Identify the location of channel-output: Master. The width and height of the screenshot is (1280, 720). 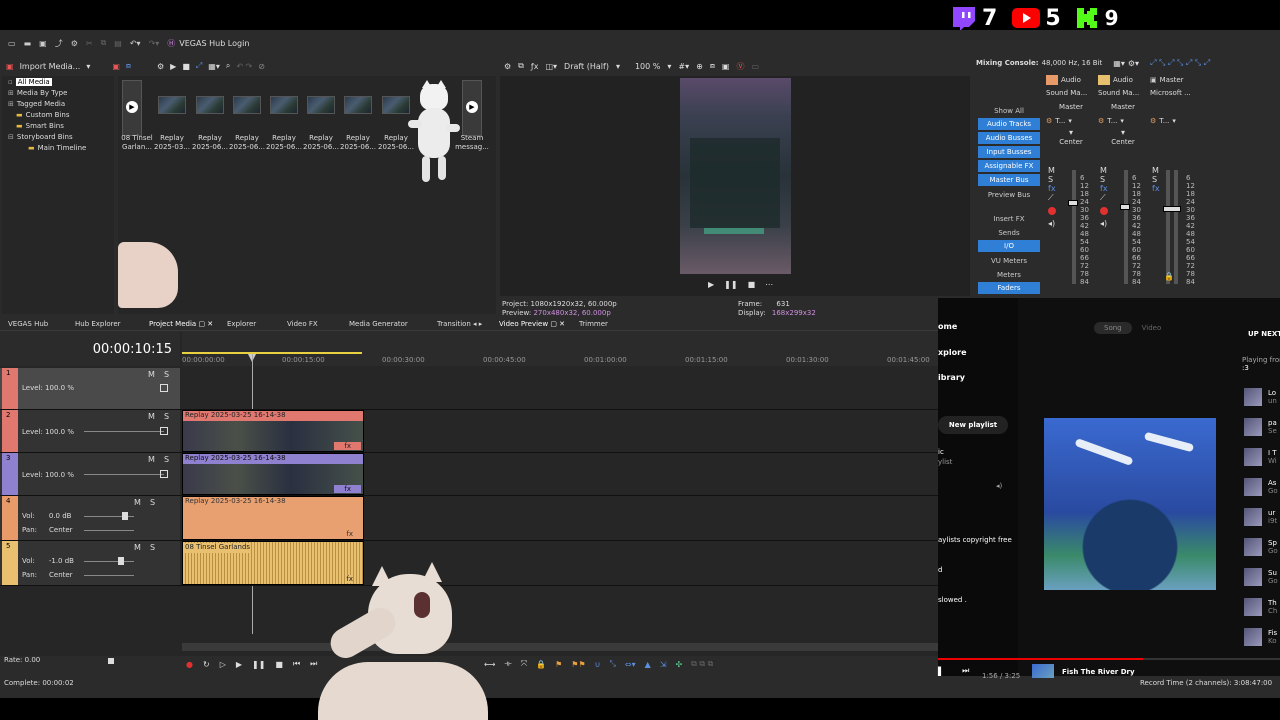
(1071, 107).